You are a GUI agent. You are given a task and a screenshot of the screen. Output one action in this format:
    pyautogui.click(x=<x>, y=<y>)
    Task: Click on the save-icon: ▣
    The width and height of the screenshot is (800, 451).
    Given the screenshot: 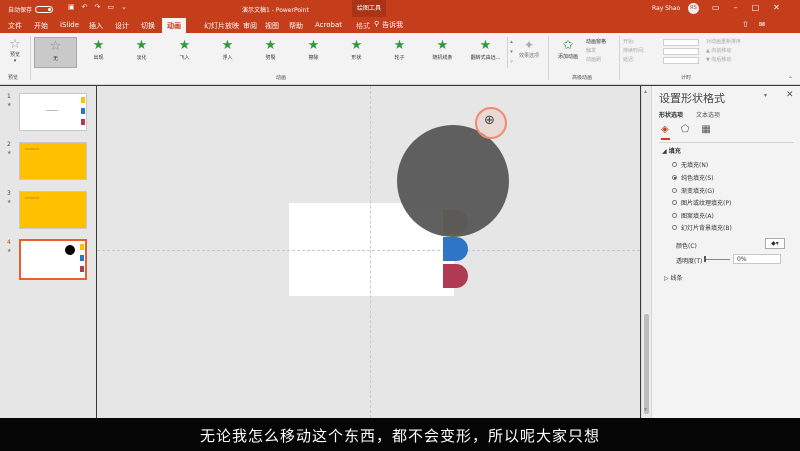 What is the action you would take?
    pyautogui.click(x=71, y=7)
    